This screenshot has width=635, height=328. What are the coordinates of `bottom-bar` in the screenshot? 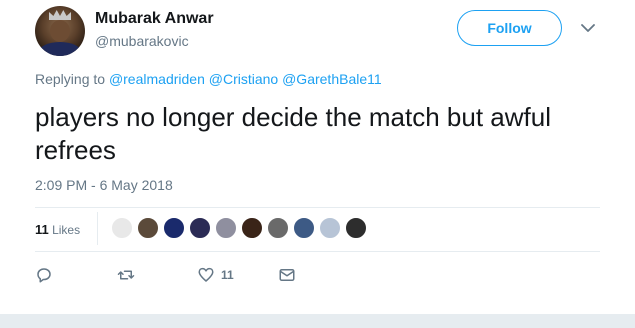 It's located at (317, 321).